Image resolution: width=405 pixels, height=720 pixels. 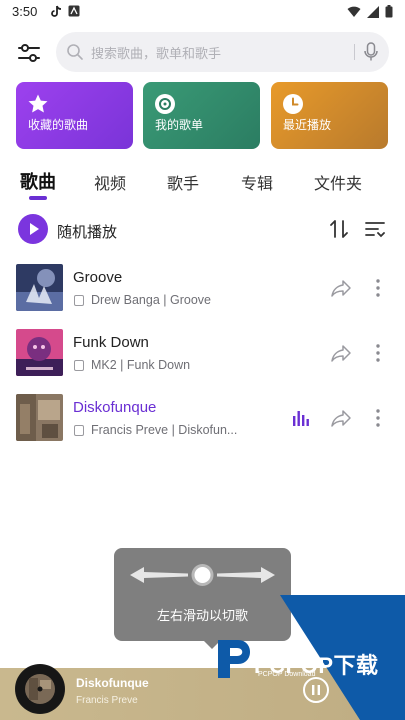 I want to click on microphone-icon, so click(x=371, y=52).